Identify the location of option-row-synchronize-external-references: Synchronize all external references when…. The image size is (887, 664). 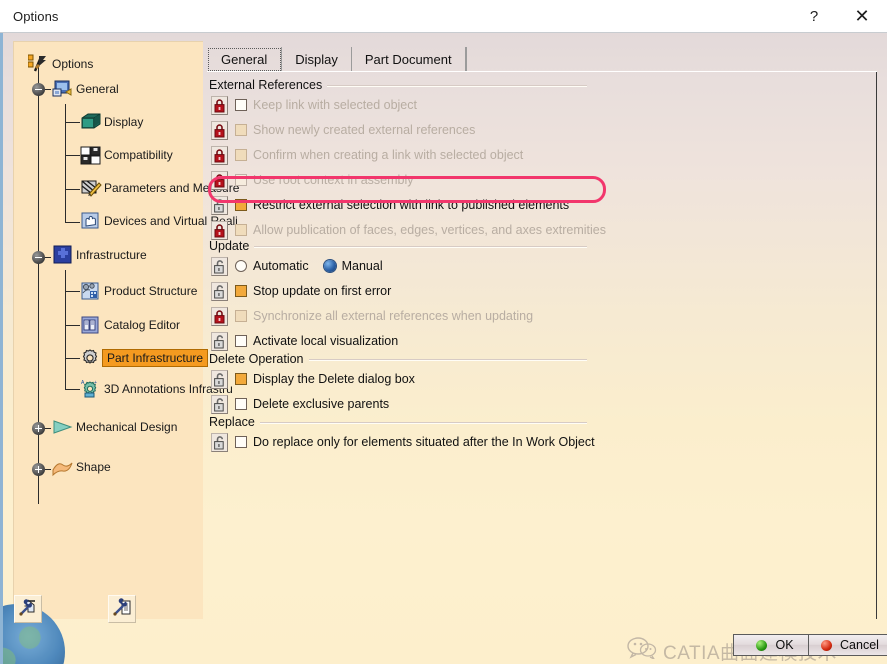
(372, 316).